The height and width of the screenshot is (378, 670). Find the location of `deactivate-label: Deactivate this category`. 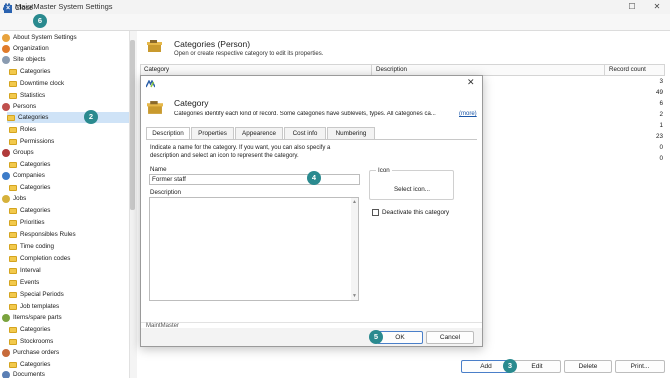

deactivate-label: Deactivate this category is located at coordinates (415, 212).